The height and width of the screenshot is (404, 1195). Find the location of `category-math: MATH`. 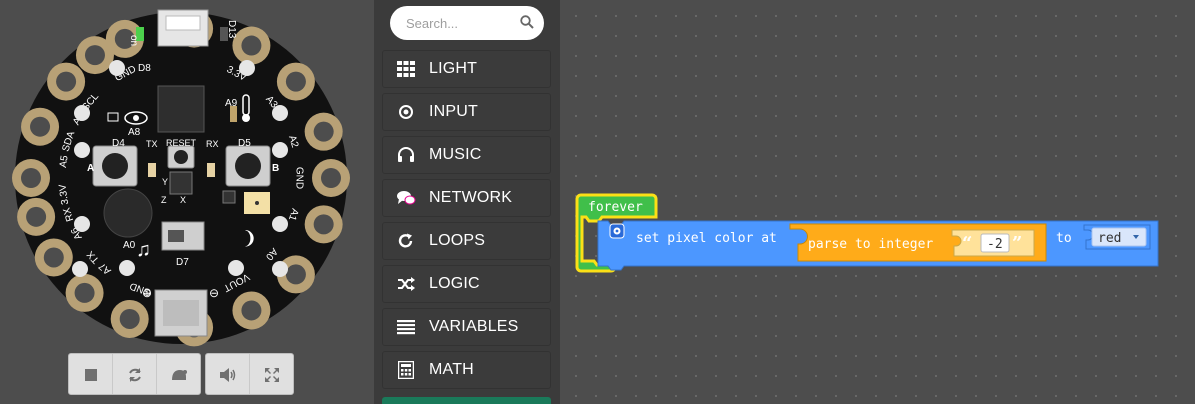

category-math: MATH is located at coordinates (466, 370).